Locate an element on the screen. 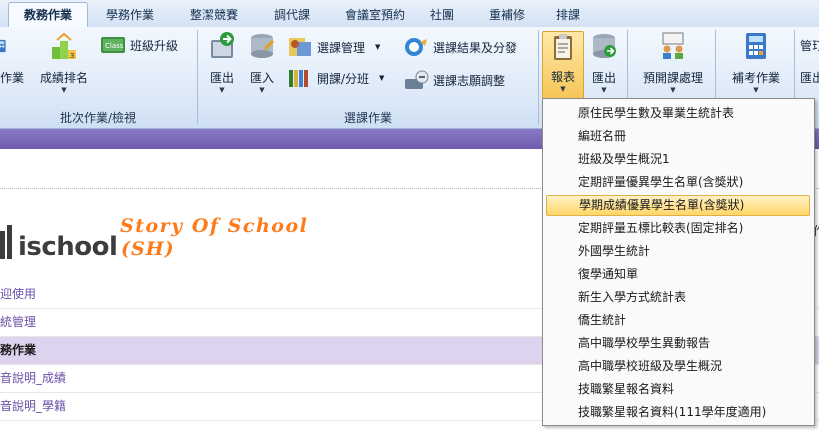 This screenshot has height=430, width=819. menu-item-class-overview: 班級及學生概況1 is located at coordinates (678, 159).